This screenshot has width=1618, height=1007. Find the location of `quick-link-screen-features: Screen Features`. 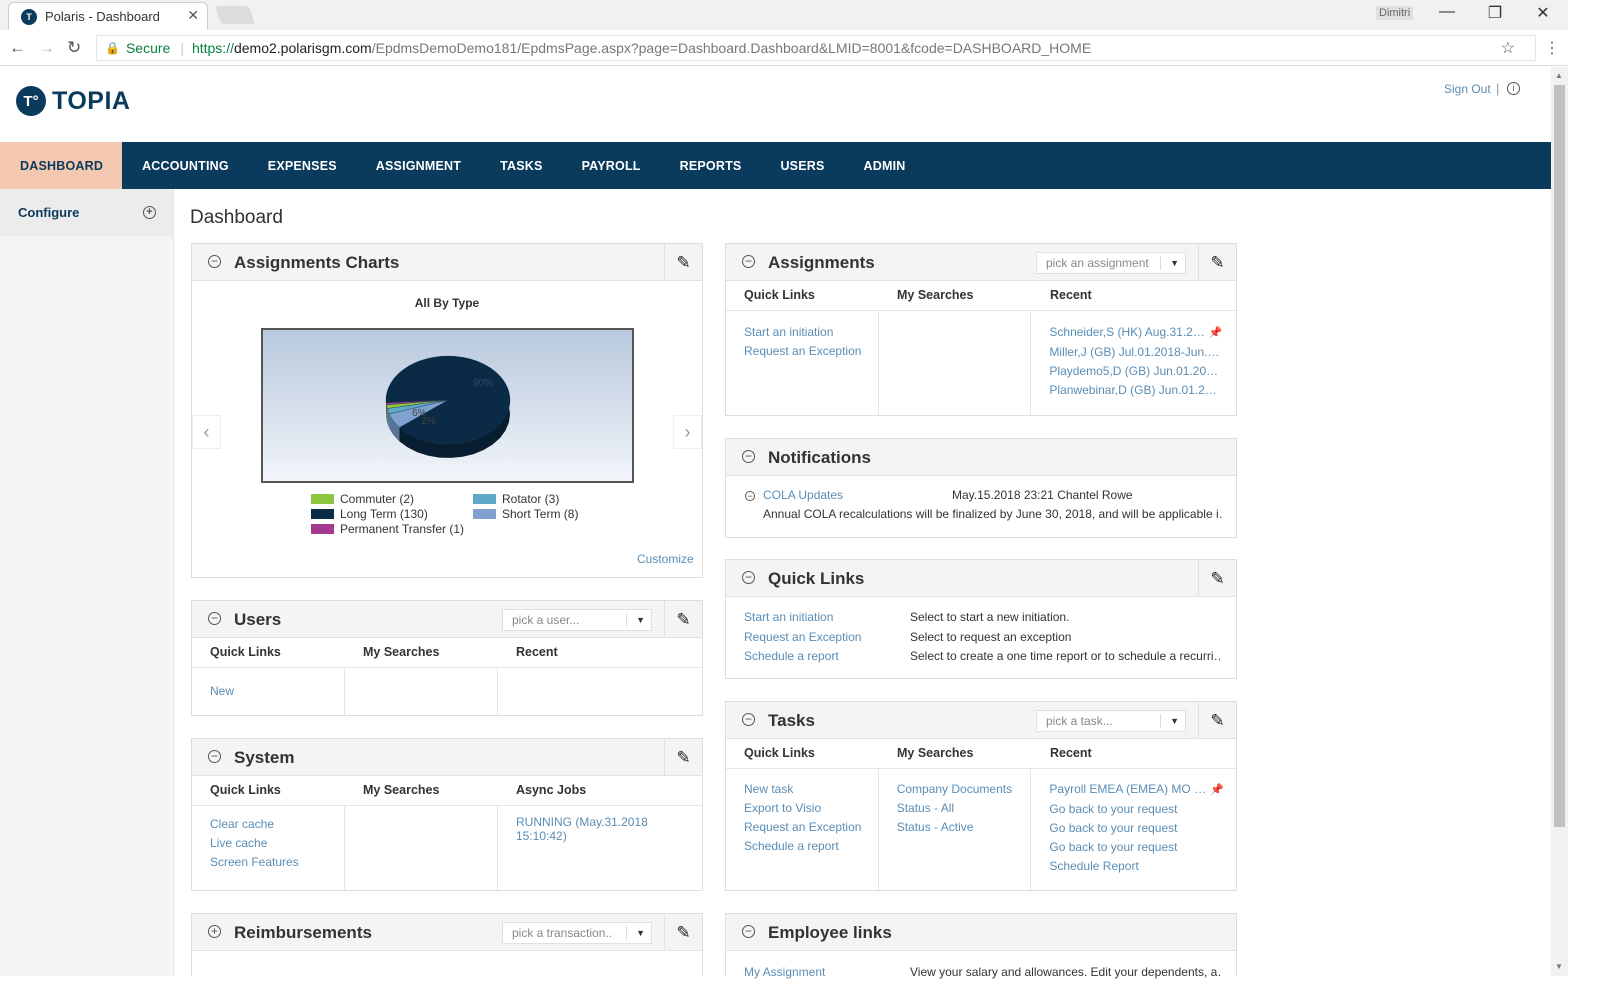

quick-link-screen-features: Screen Features is located at coordinates (277, 862).